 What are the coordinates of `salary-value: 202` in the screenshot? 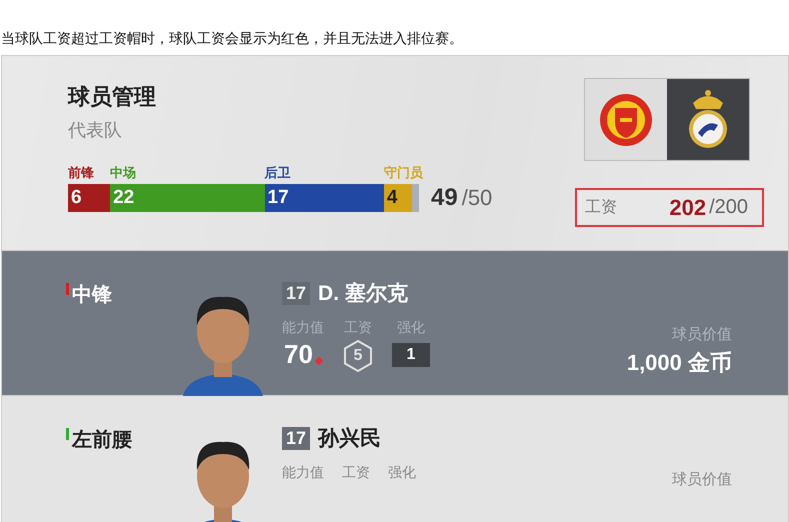 It's located at (687, 207).